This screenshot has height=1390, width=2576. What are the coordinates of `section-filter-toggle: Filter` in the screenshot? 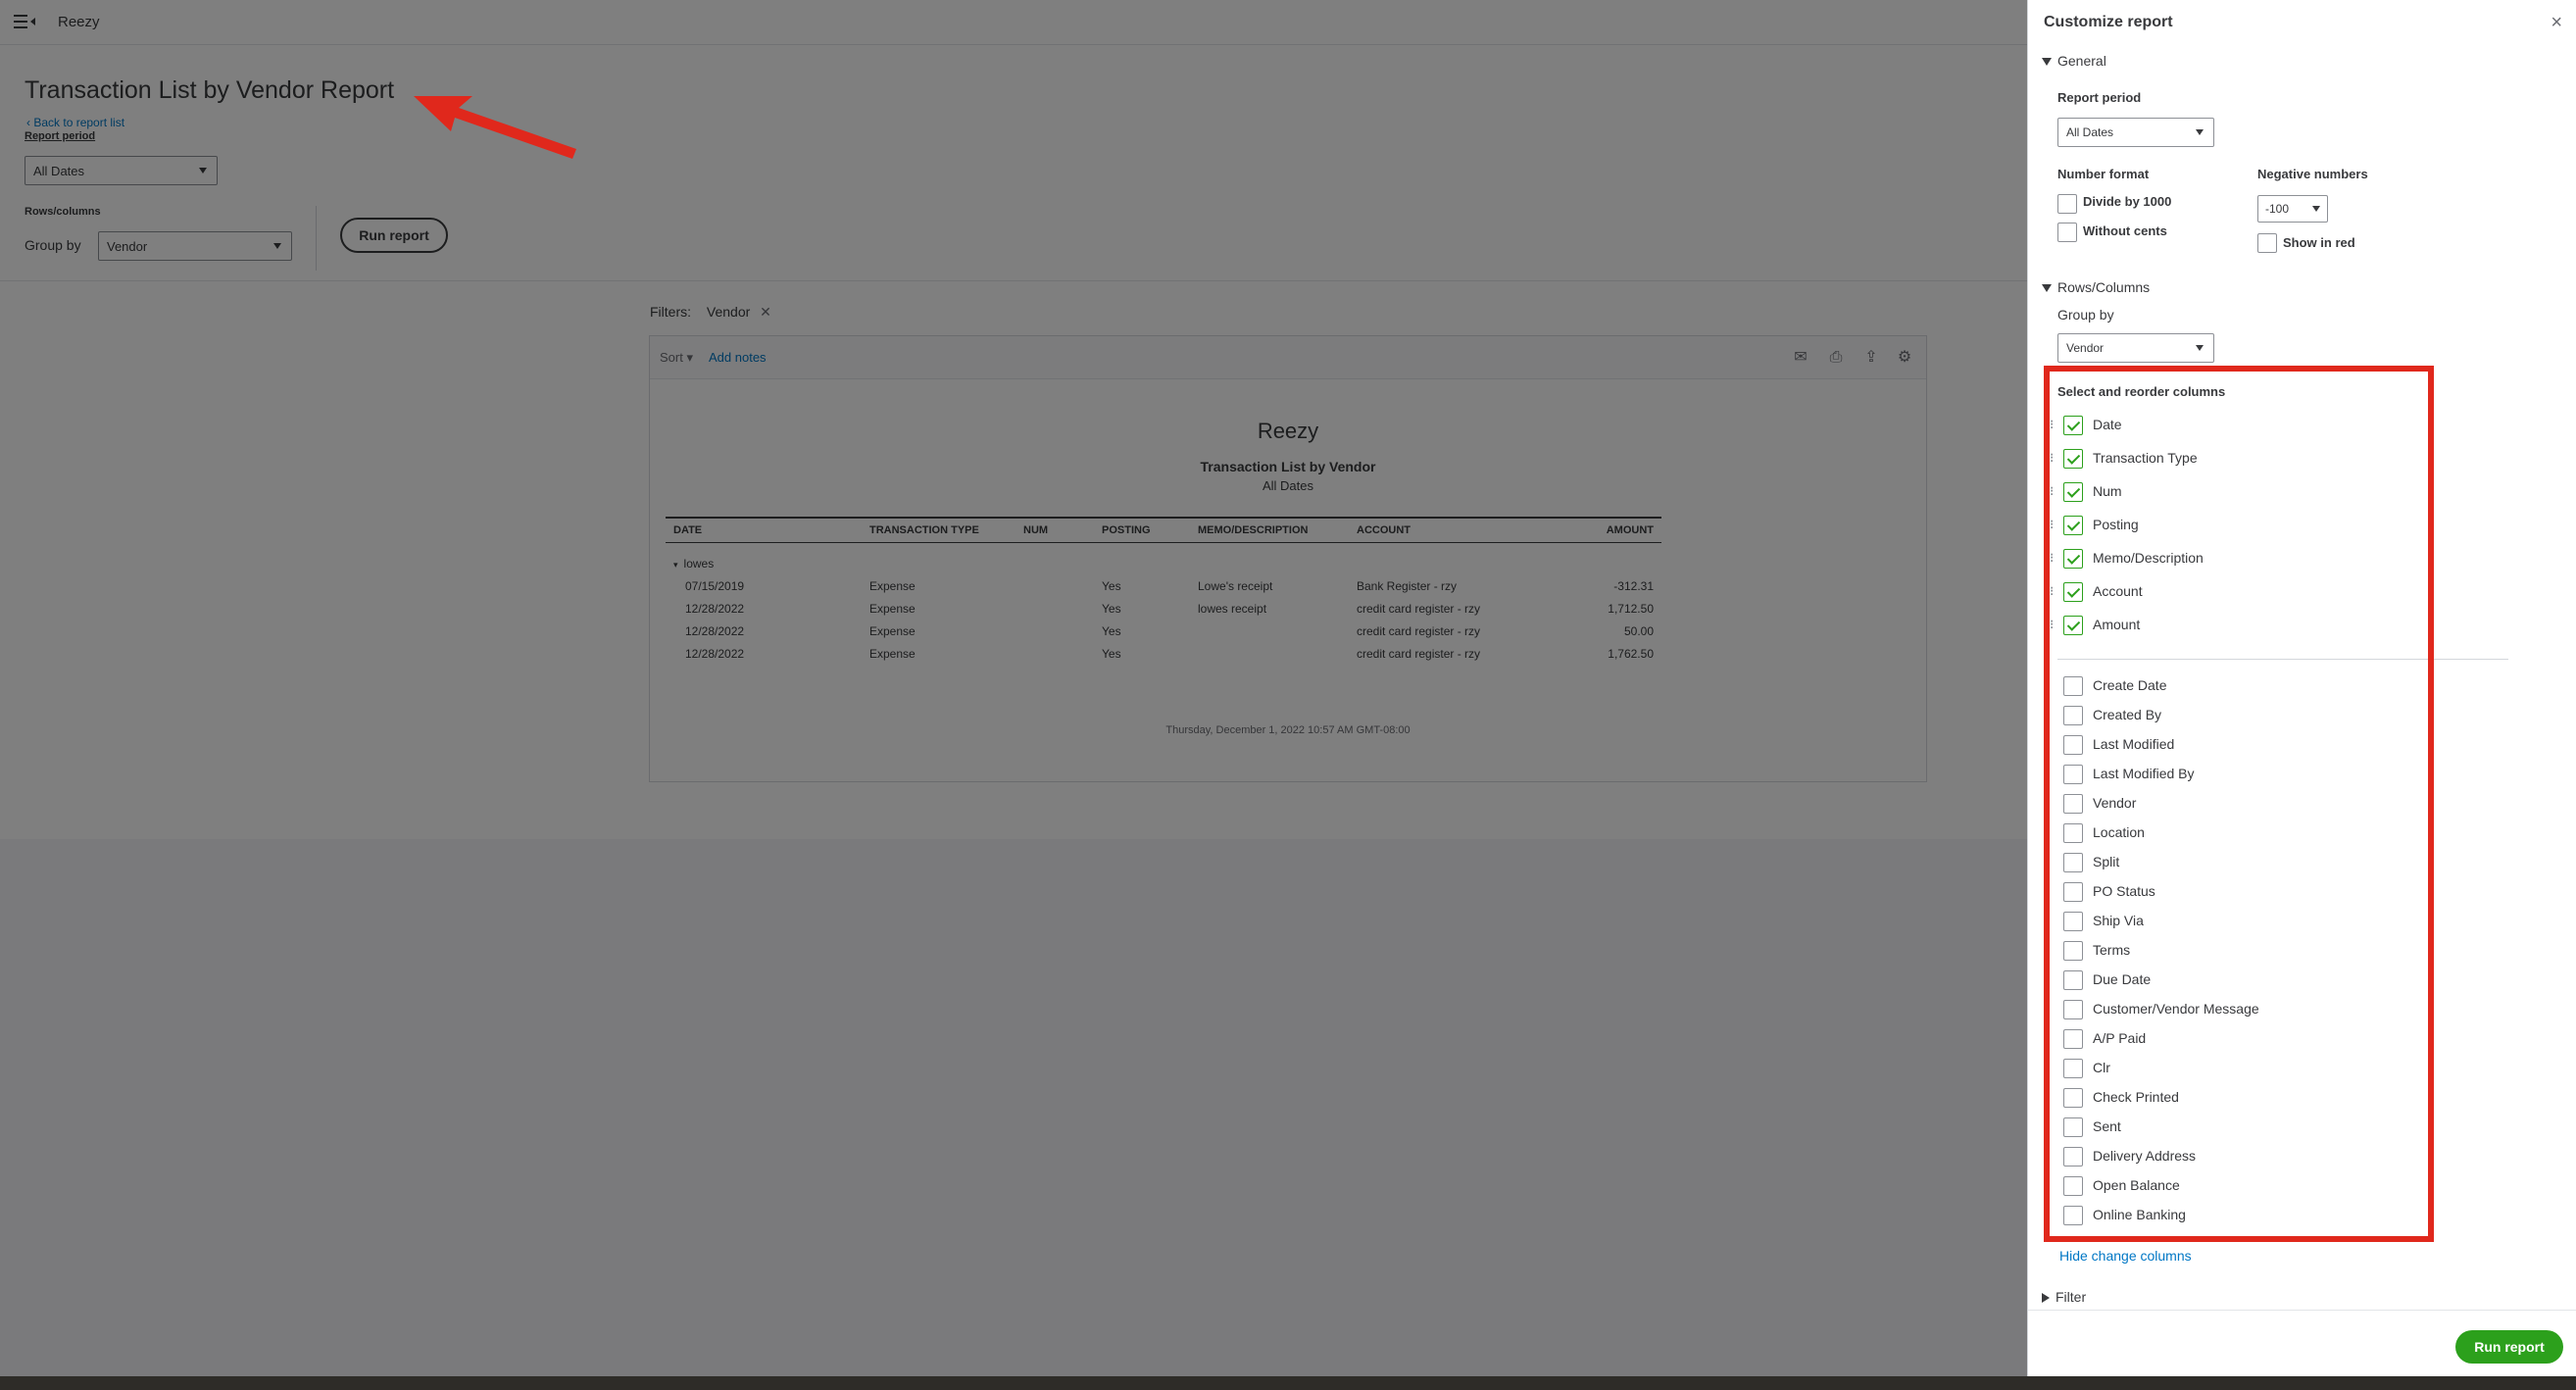 It's located at (2064, 1297).